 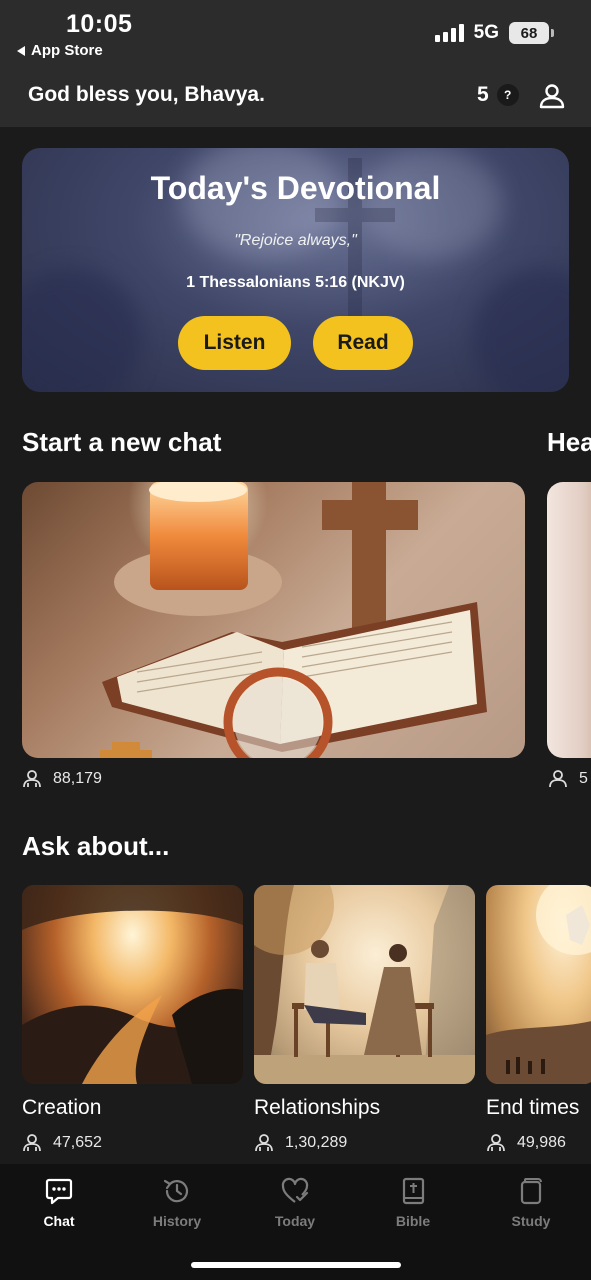 What do you see at coordinates (507, 95) in the screenshot?
I see `help-icon: ?` at bounding box center [507, 95].